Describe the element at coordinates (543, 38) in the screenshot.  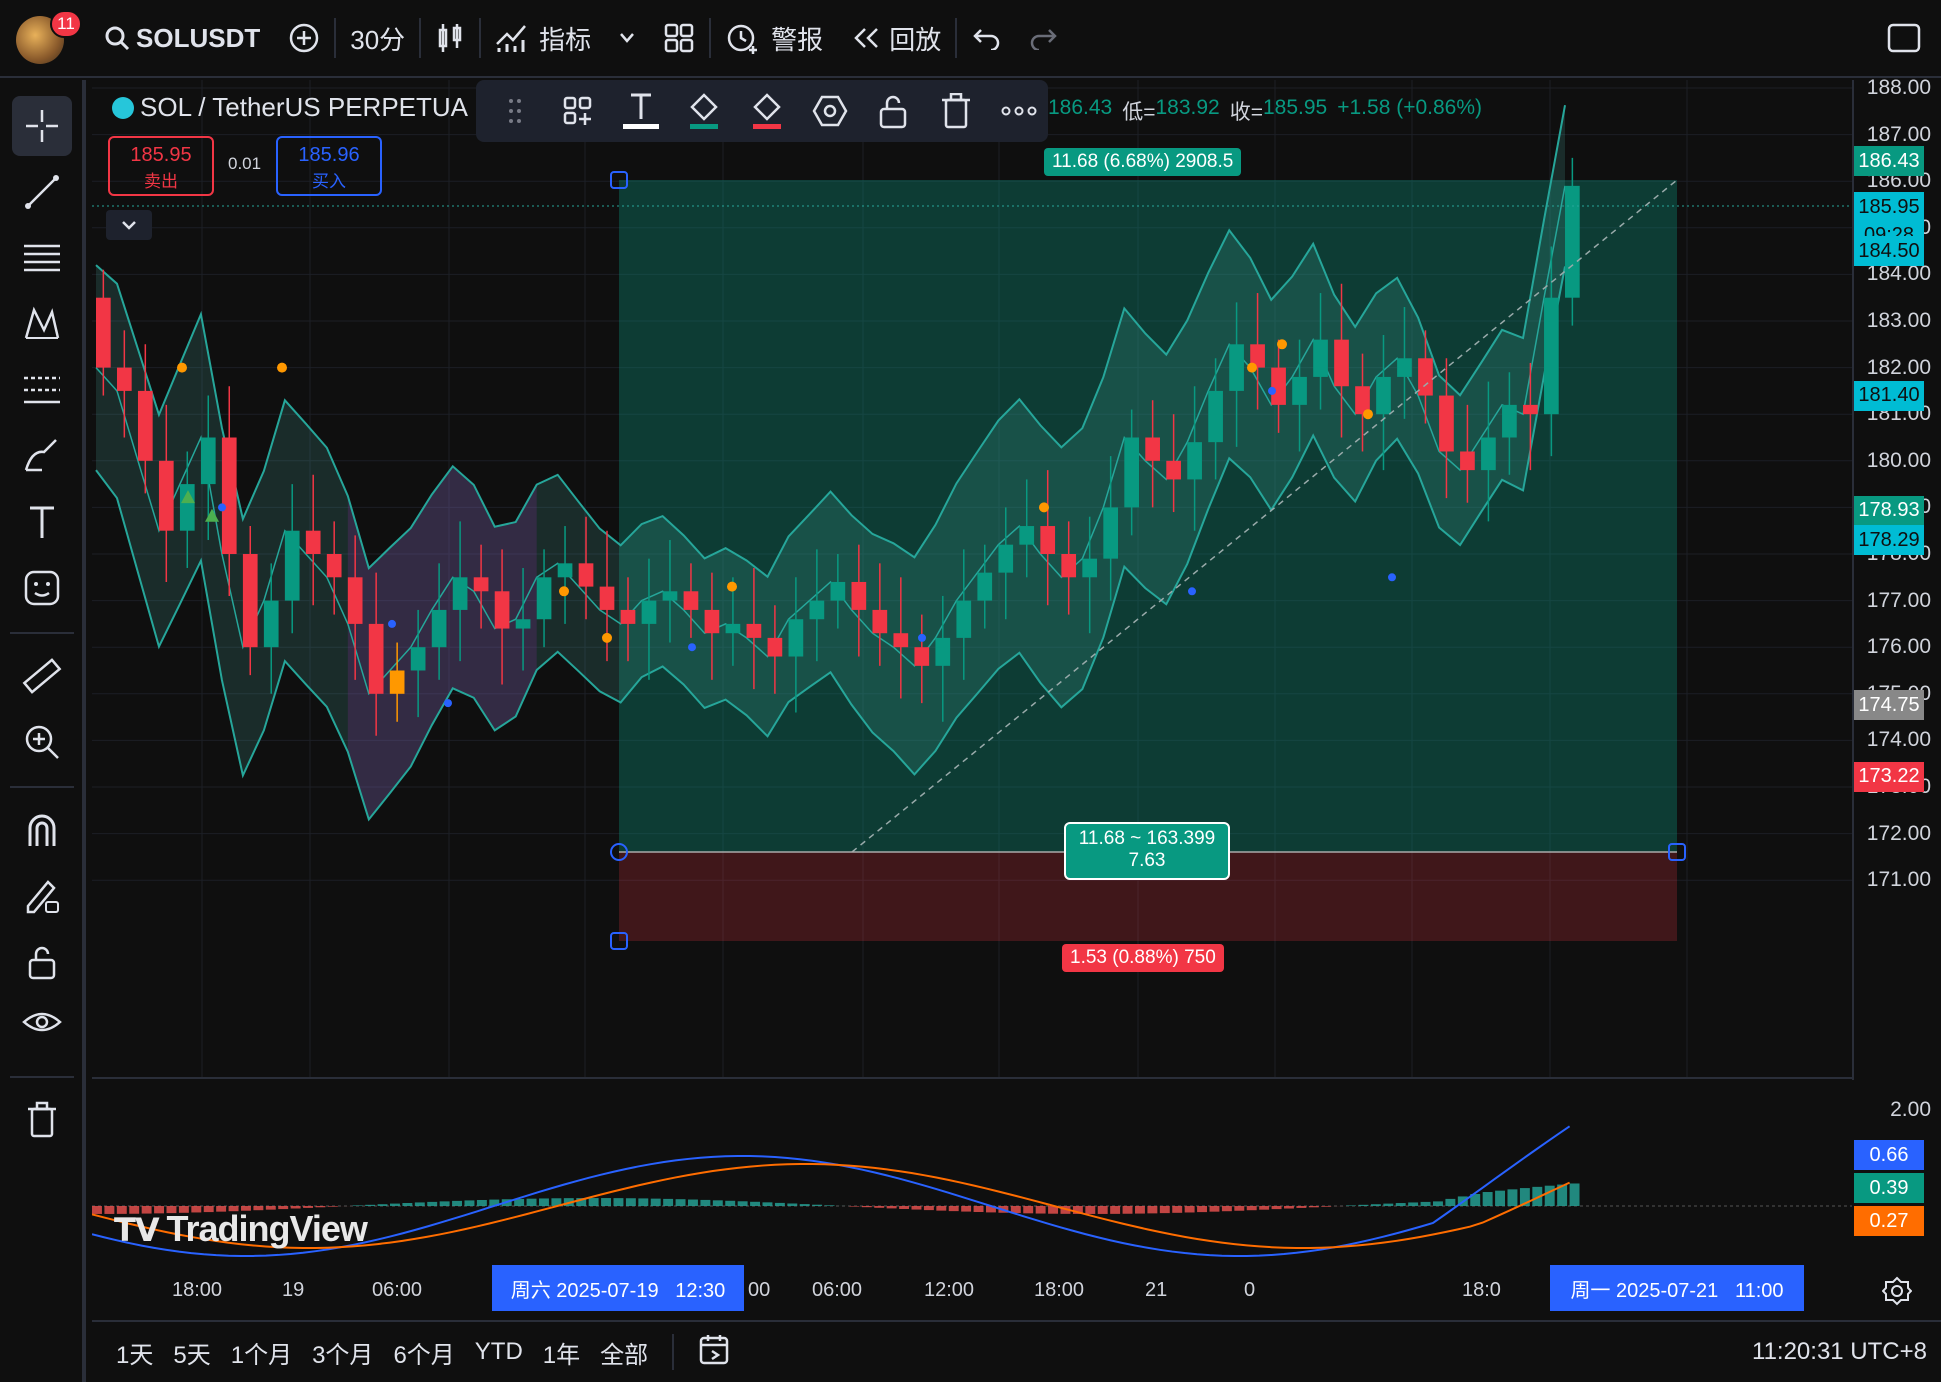
I see `indicators-button: 指标` at that location.